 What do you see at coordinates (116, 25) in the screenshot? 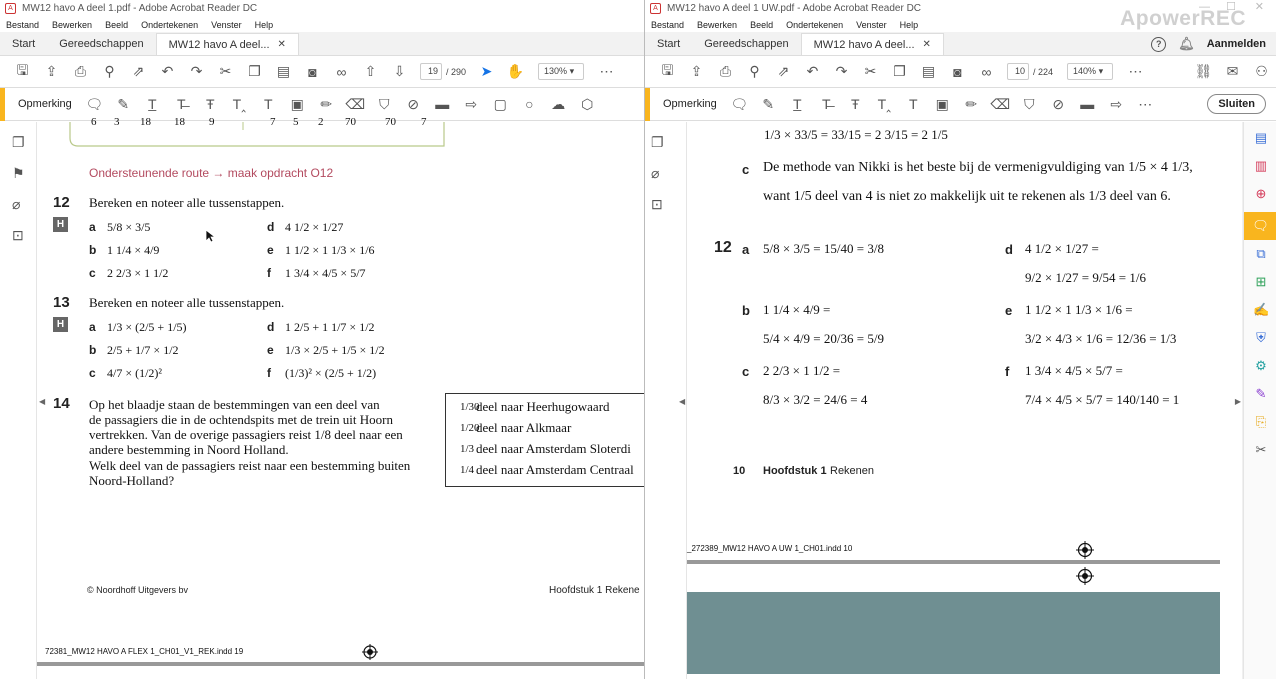
I see `menu-beeld: Beeld` at bounding box center [116, 25].